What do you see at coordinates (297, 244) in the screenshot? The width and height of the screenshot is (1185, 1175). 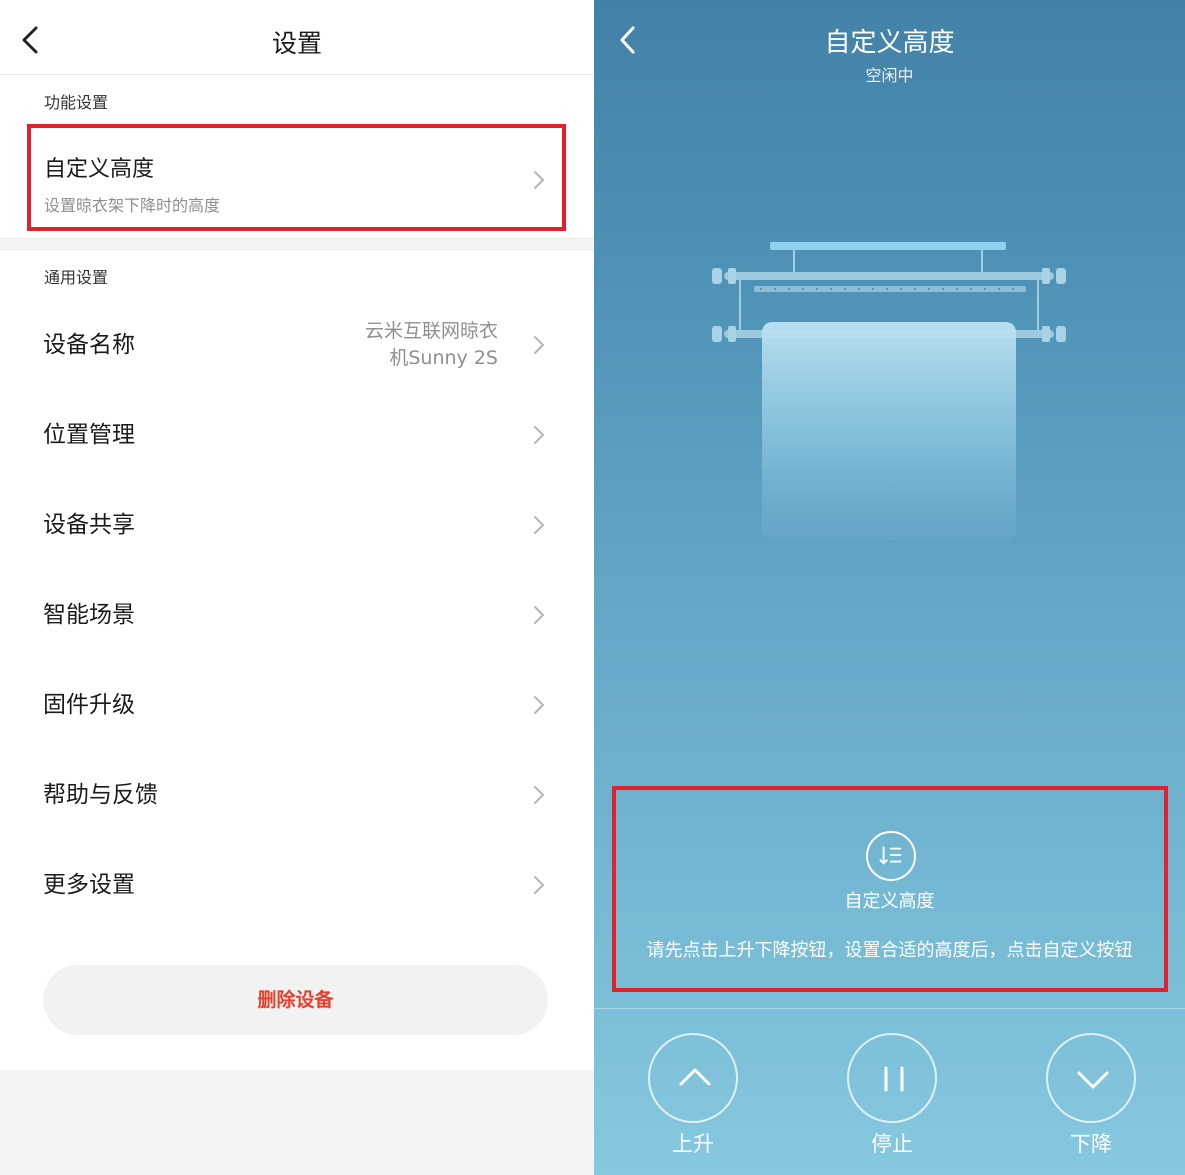 I see `section-divider` at bounding box center [297, 244].